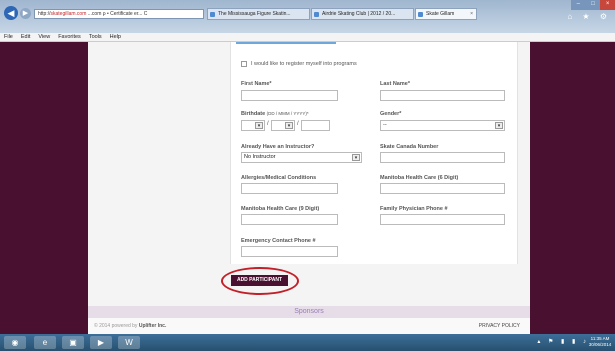 Image resolution: width=615 pixels, height=351 pixels. I want to click on page-side-left, so click(44, 188).